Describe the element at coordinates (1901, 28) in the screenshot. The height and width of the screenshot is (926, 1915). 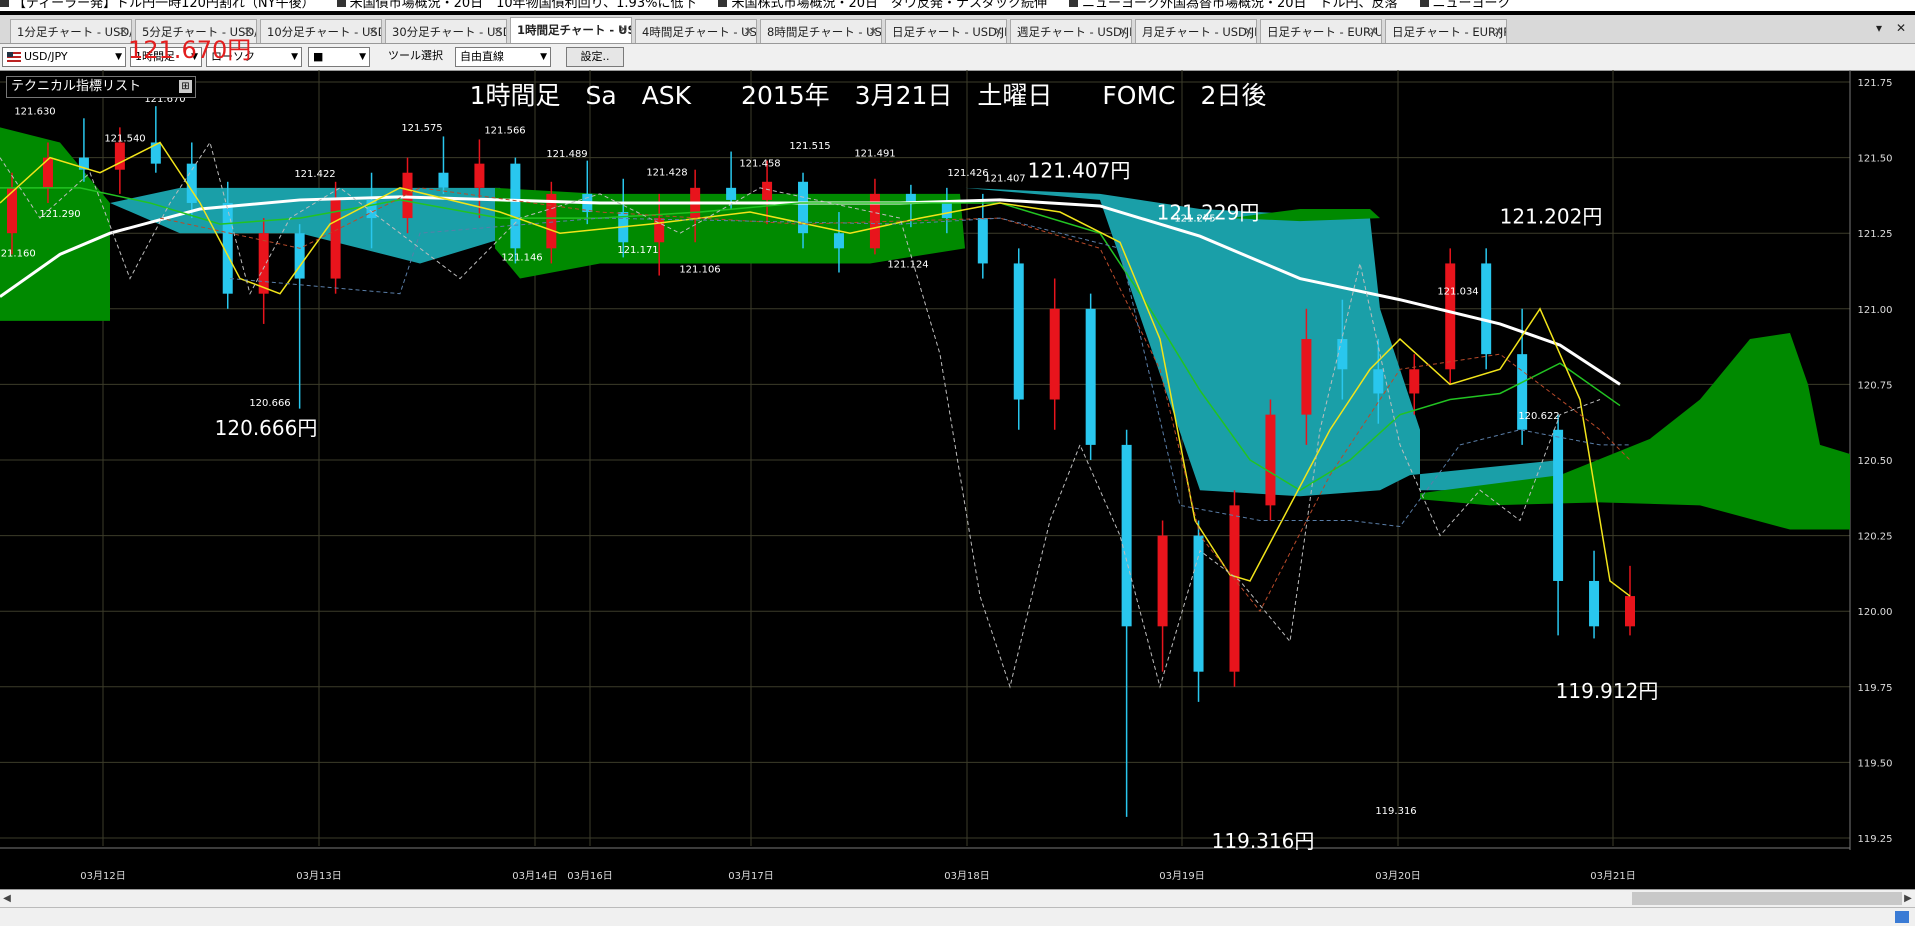
I see `close-all-icon: ✕` at that location.